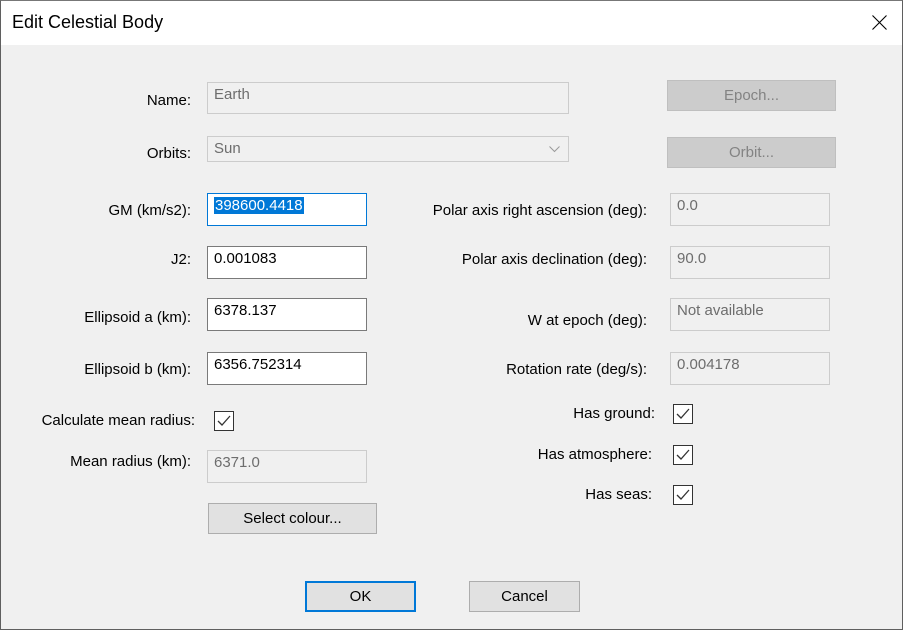 This screenshot has width=903, height=630. I want to click on calc-mean-radius-checkbox, so click(224, 421).